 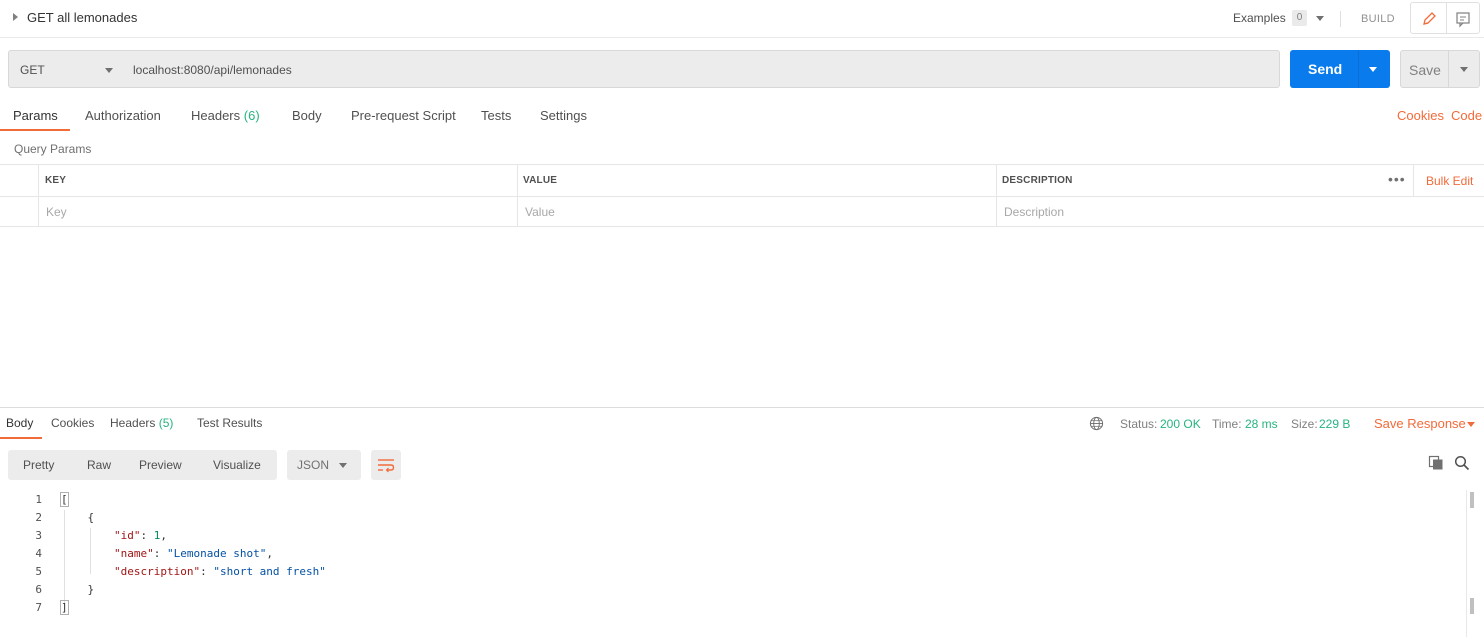 I want to click on line-number: 1, so click(x=38, y=499).